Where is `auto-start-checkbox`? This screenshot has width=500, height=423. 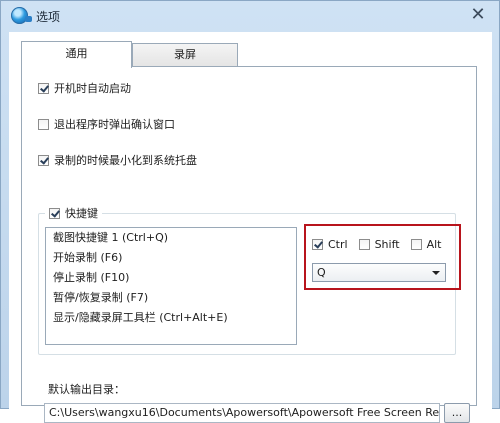
auto-start-checkbox is located at coordinates (43, 88).